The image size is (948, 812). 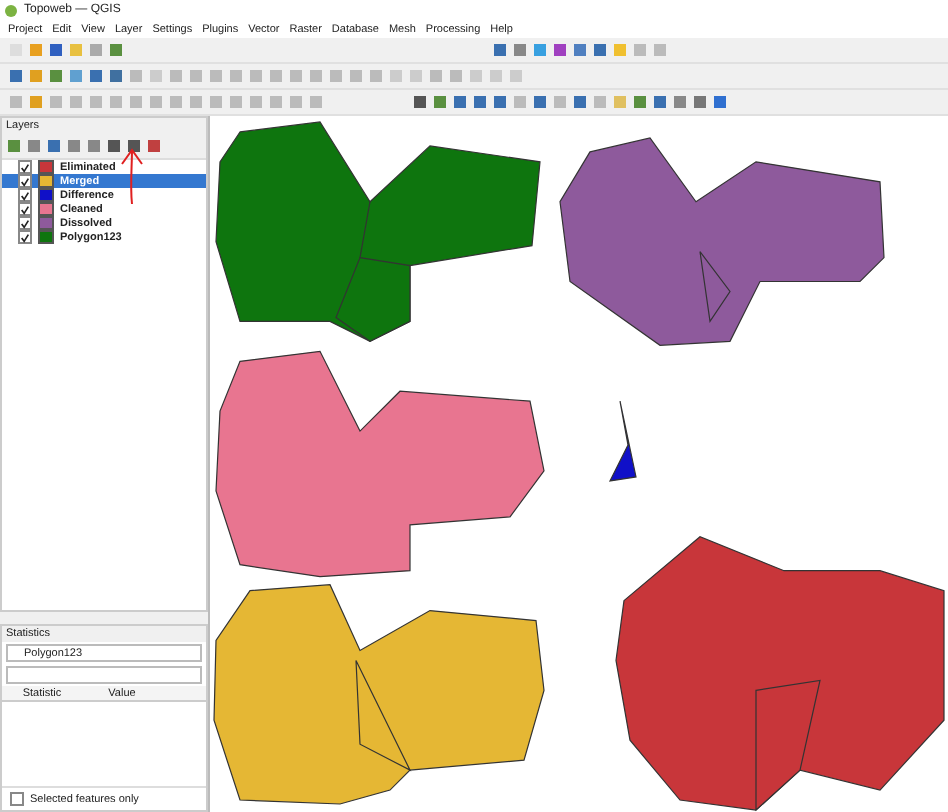 I want to click on polygon-drawing, so click(x=622, y=441).